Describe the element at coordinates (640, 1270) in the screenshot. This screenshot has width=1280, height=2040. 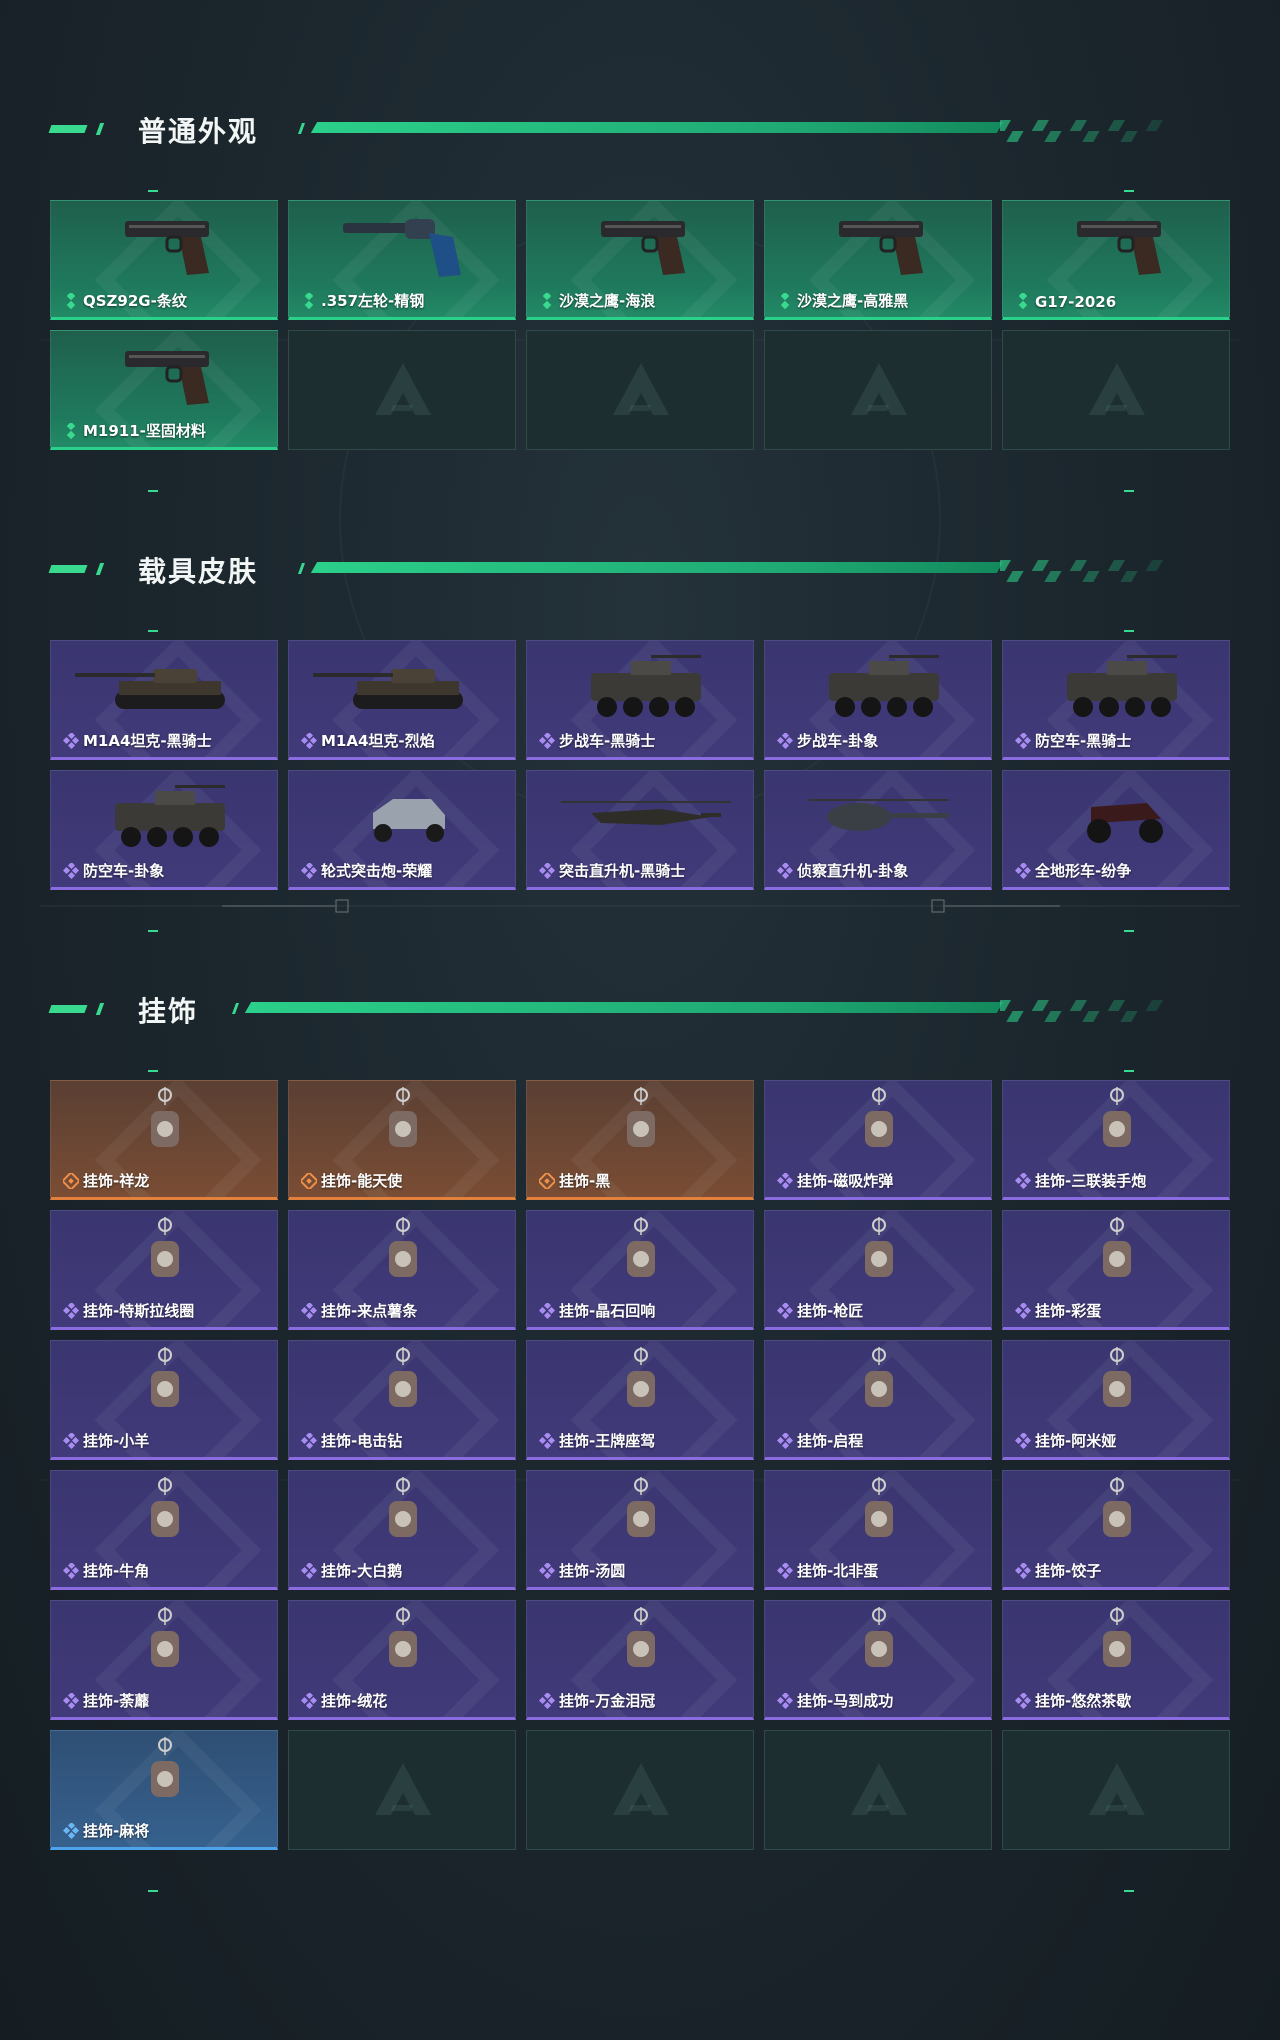
I see `item-card: 挂饰-晶石回响` at that location.